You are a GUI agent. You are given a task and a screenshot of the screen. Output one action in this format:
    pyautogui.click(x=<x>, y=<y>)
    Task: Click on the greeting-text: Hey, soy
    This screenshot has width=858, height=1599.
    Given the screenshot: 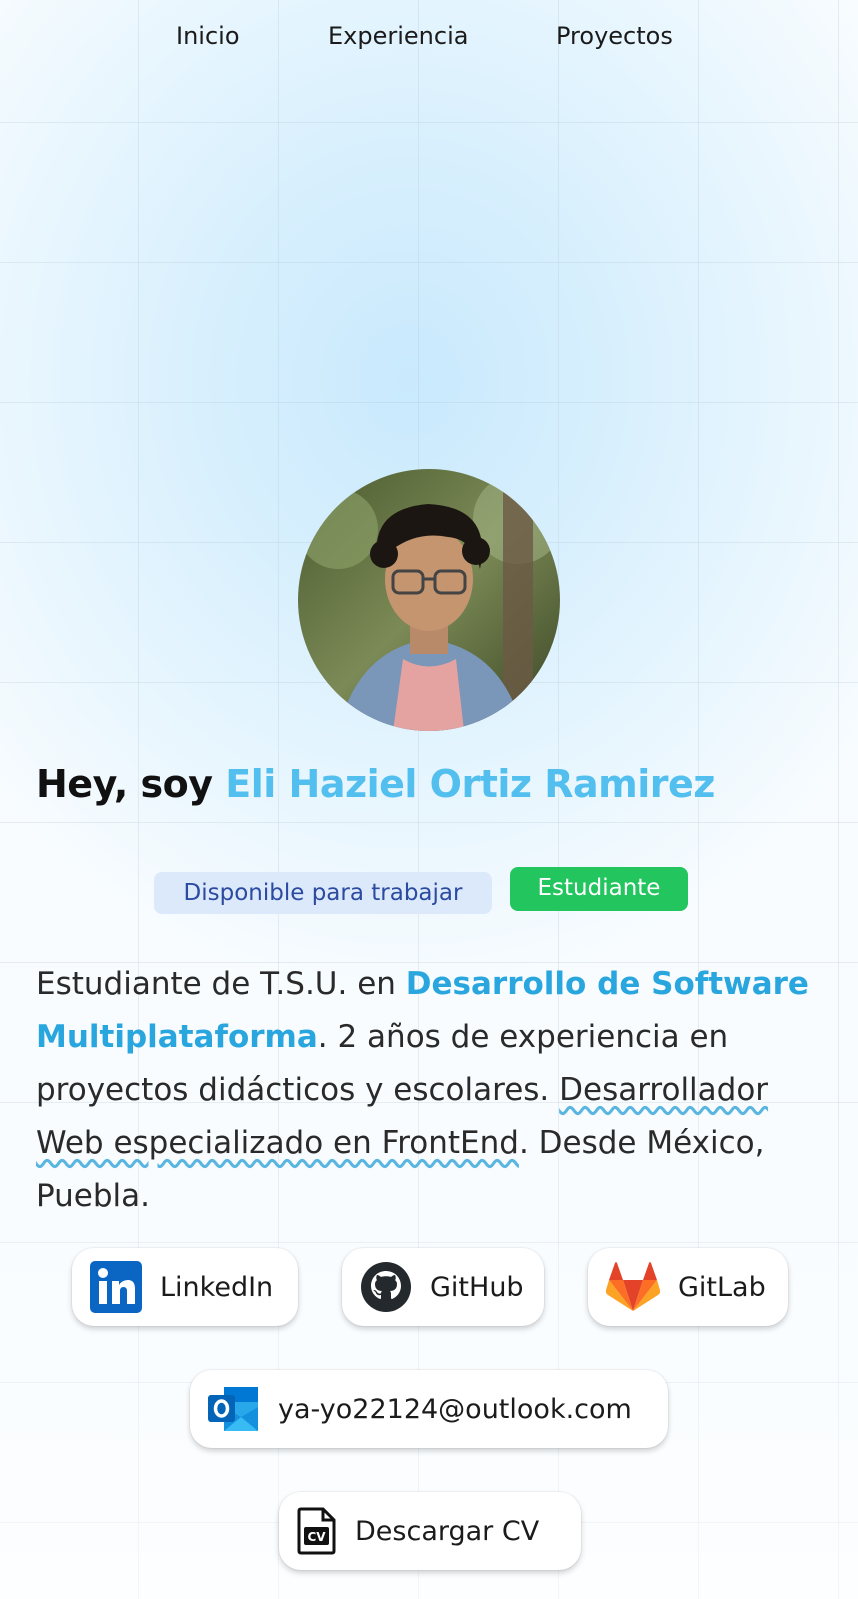 What is the action you would take?
    pyautogui.click(x=124, y=784)
    